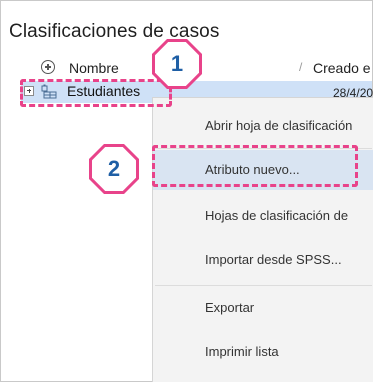  What do you see at coordinates (48, 67) in the screenshot?
I see `add-column-icon` at bounding box center [48, 67].